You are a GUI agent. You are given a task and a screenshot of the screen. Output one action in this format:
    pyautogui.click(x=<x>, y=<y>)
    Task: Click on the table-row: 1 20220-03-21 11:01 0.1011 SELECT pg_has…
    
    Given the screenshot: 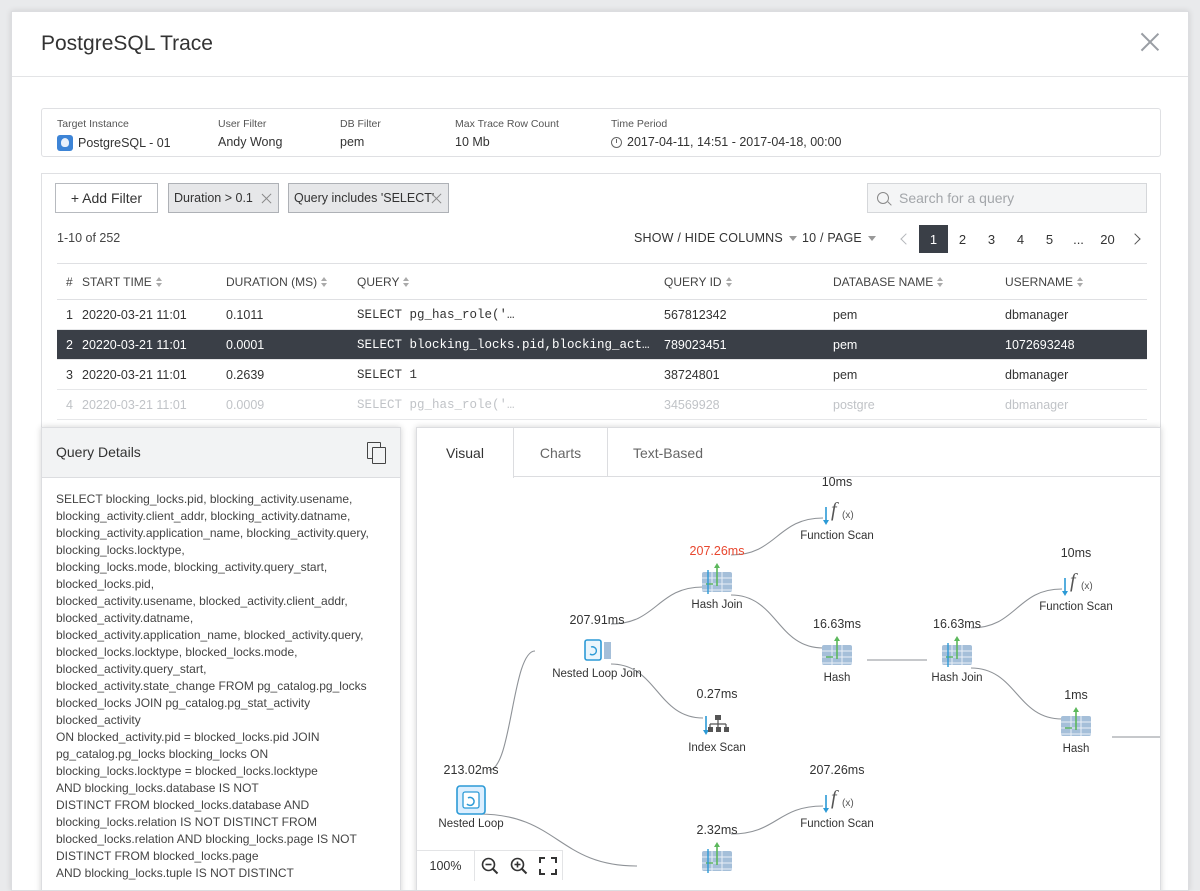 What is the action you would take?
    pyautogui.click(x=602, y=314)
    